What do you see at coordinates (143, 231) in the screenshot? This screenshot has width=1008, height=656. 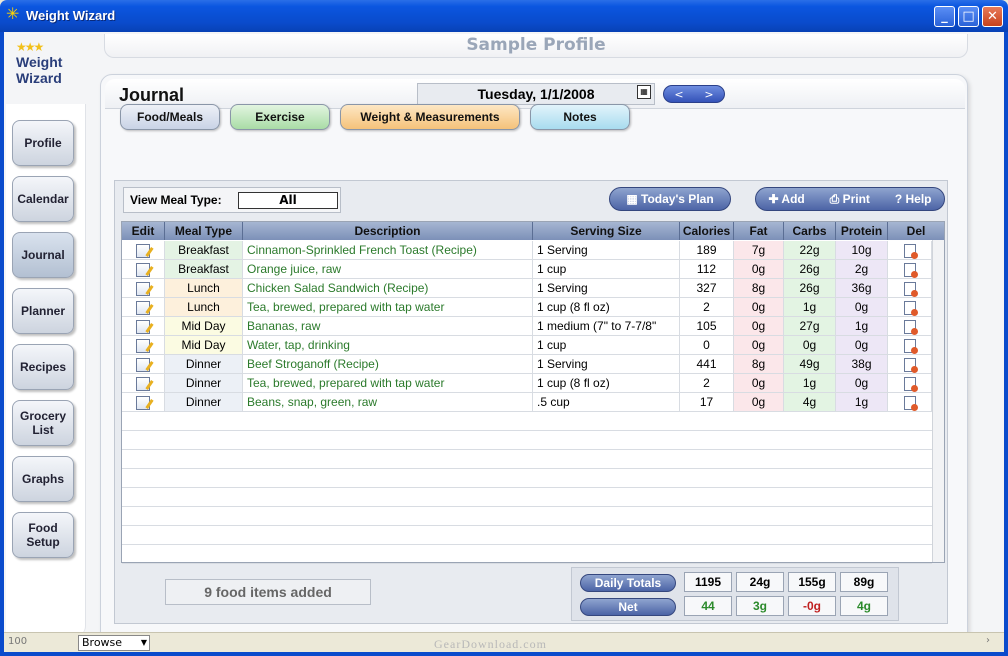 I see `col-edit: Edit` at bounding box center [143, 231].